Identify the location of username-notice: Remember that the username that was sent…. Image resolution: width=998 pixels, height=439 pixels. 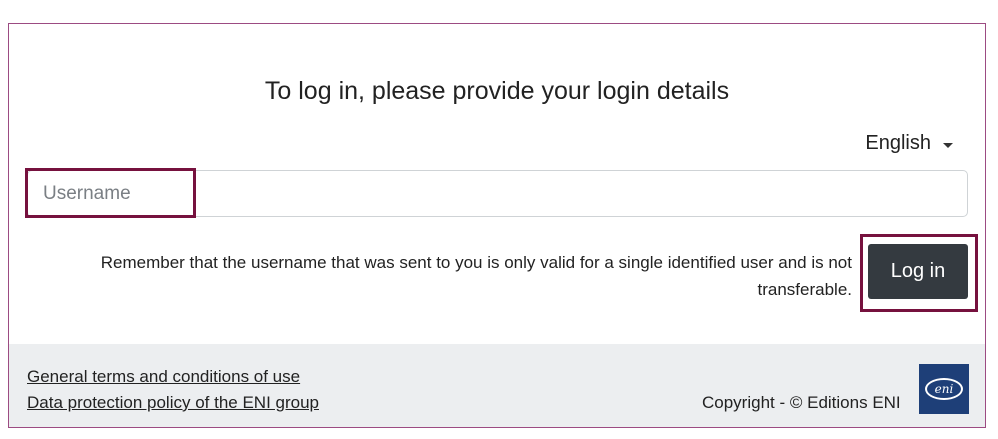
(476, 276).